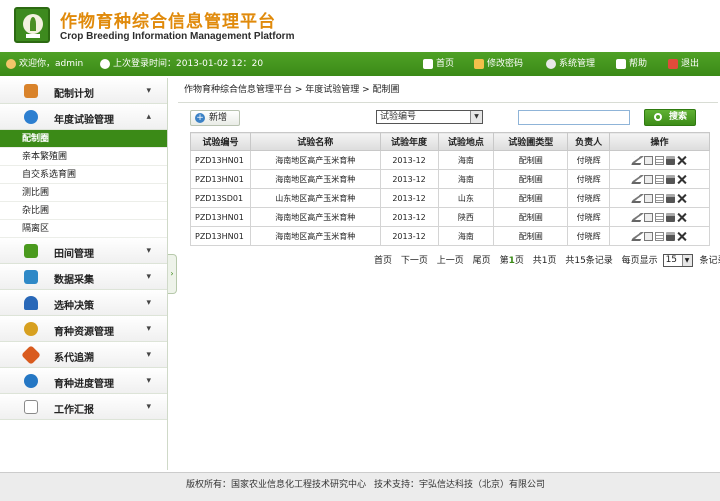 The width and height of the screenshot is (720, 501). I want to click on search-button: 搜索, so click(670, 117).